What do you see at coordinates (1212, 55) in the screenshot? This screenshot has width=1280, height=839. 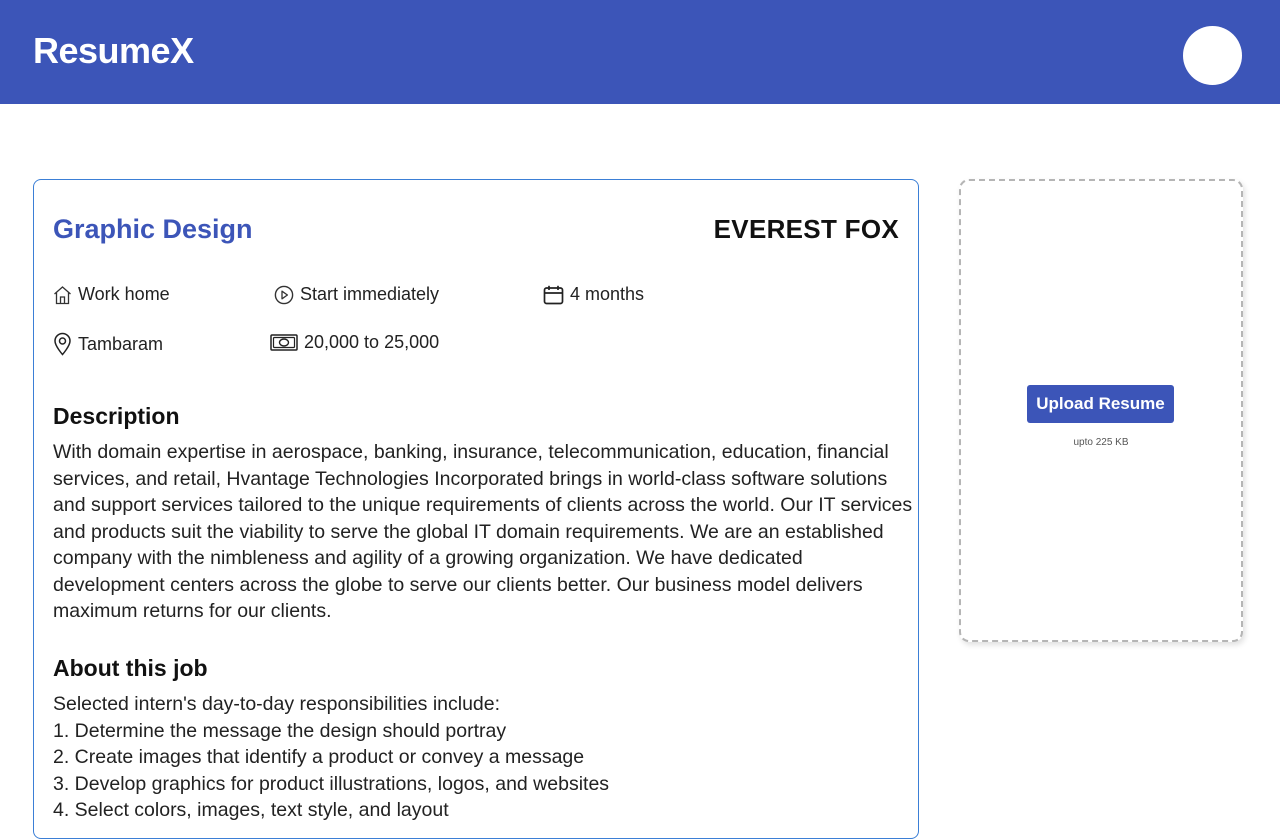 I see `user-avatar` at bounding box center [1212, 55].